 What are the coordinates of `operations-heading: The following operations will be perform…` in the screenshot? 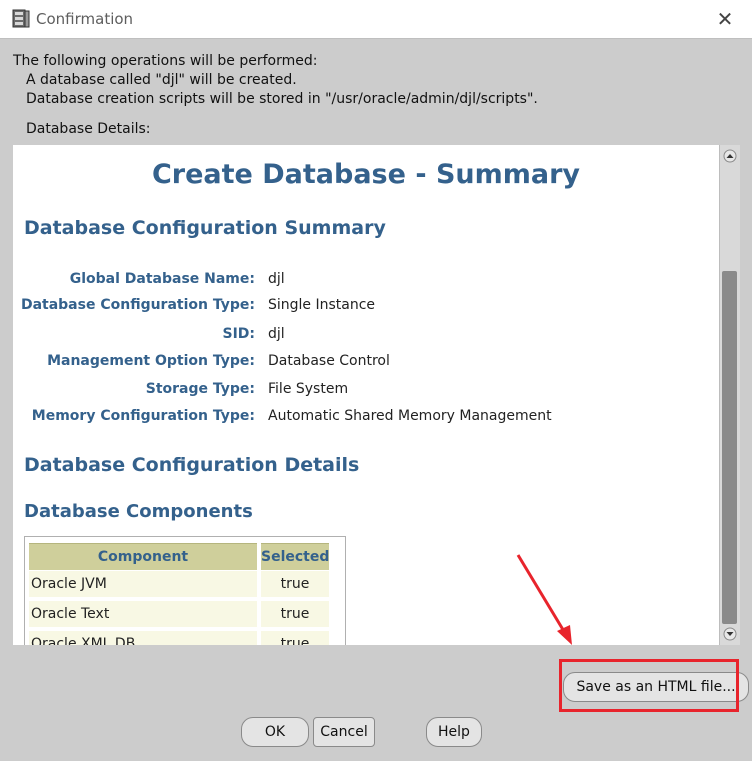 It's located at (165, 61).